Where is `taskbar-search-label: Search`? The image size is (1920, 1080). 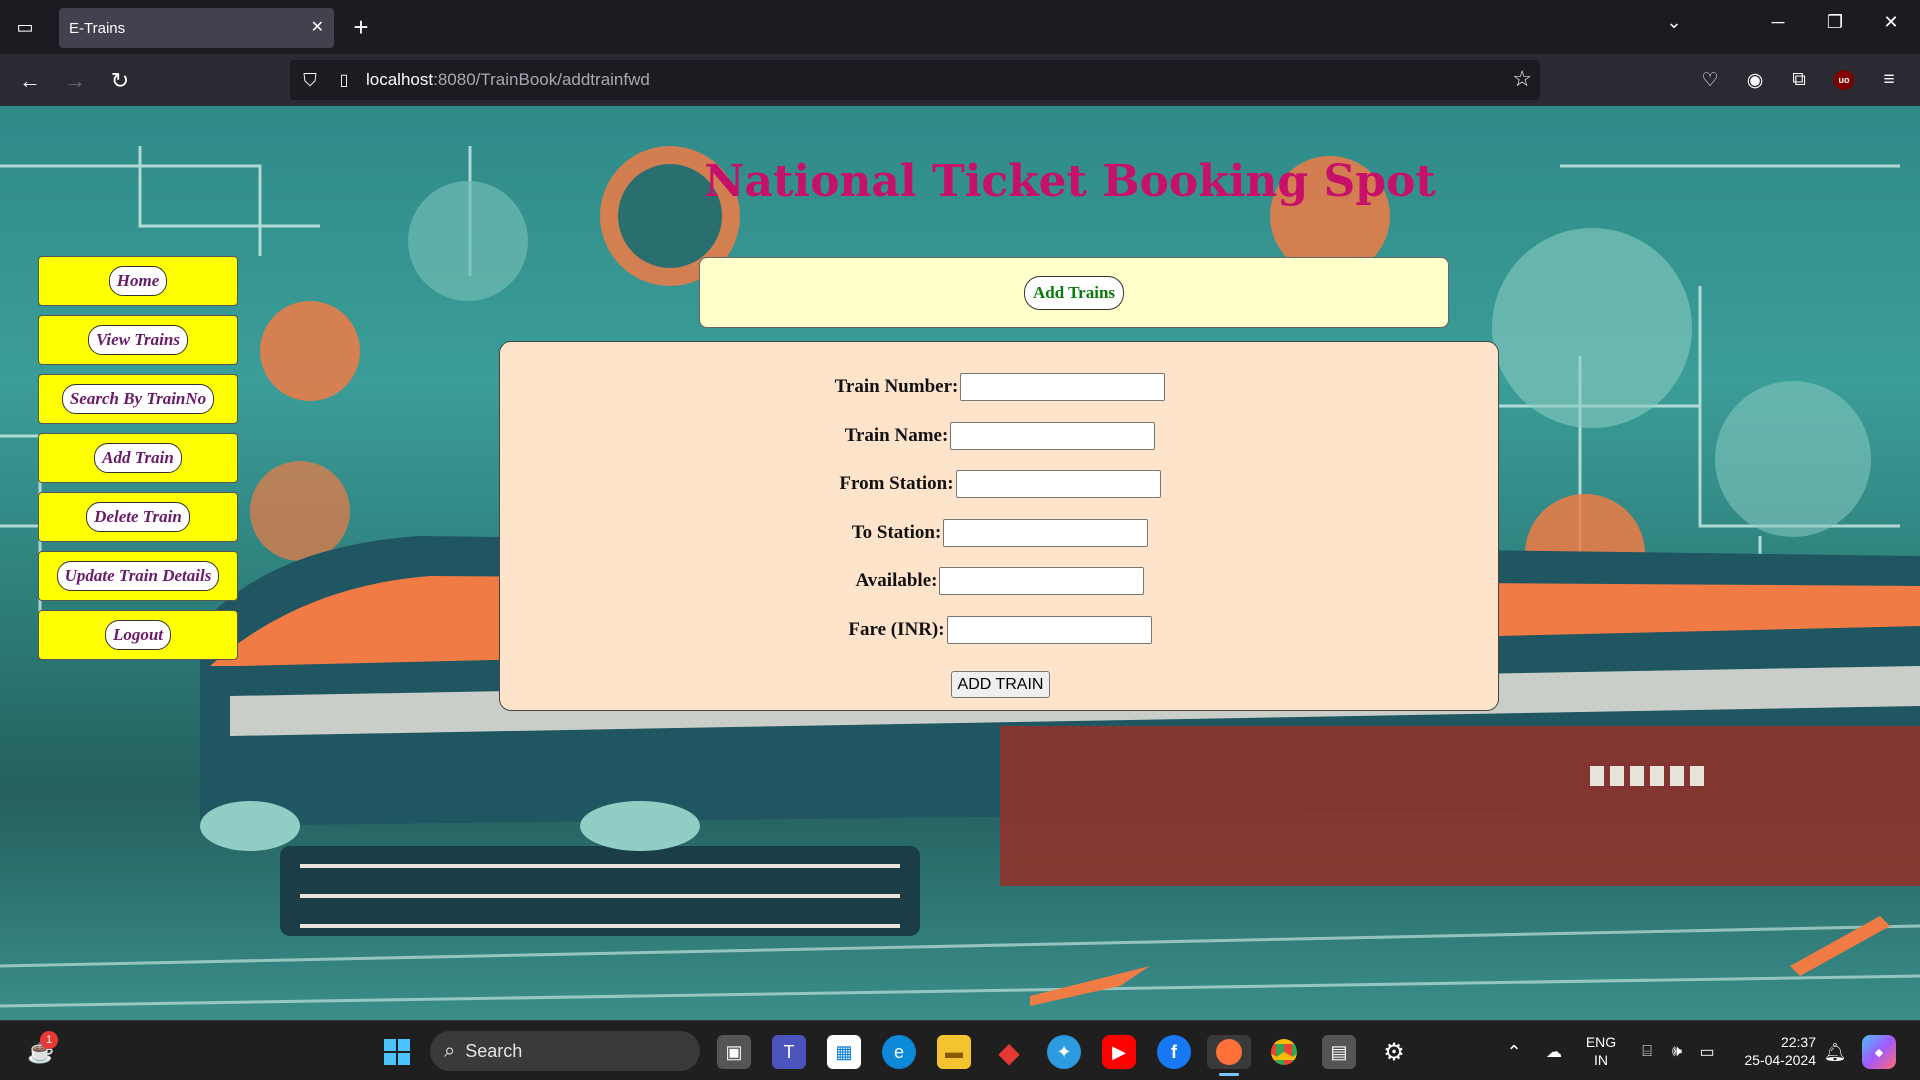 taskbar-search-label: Search is located at coordinates (494, 1050).